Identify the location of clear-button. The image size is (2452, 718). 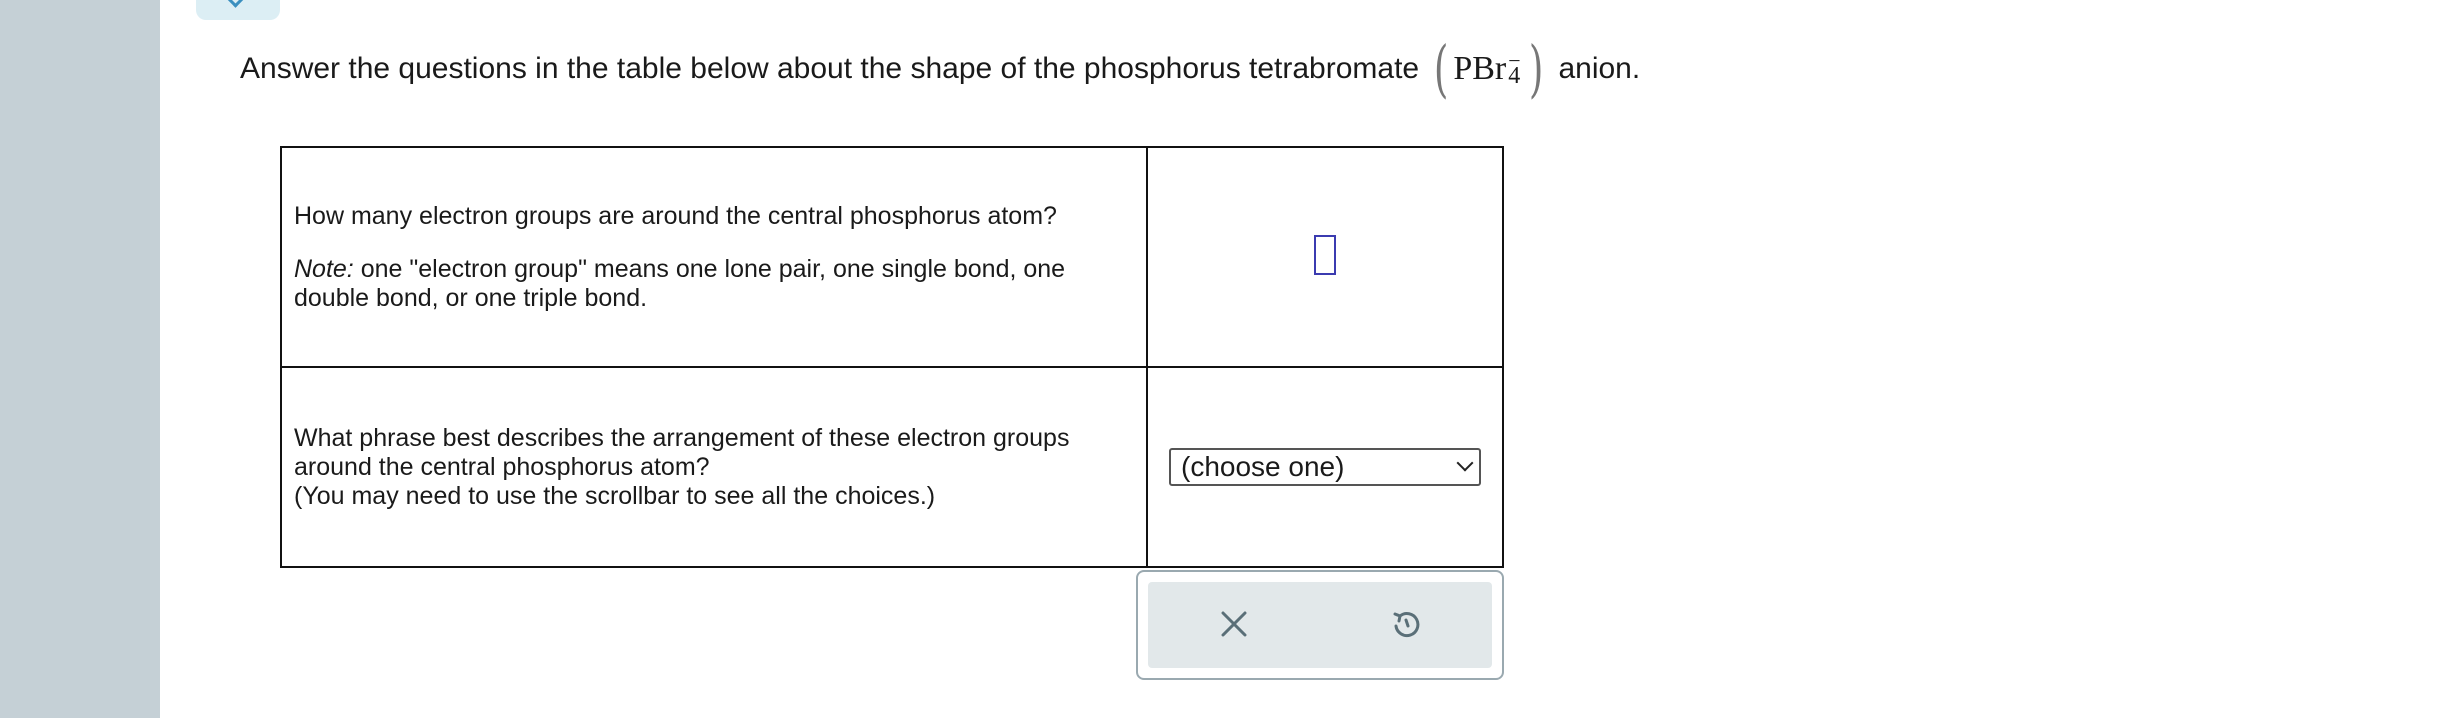
(1234, 624).